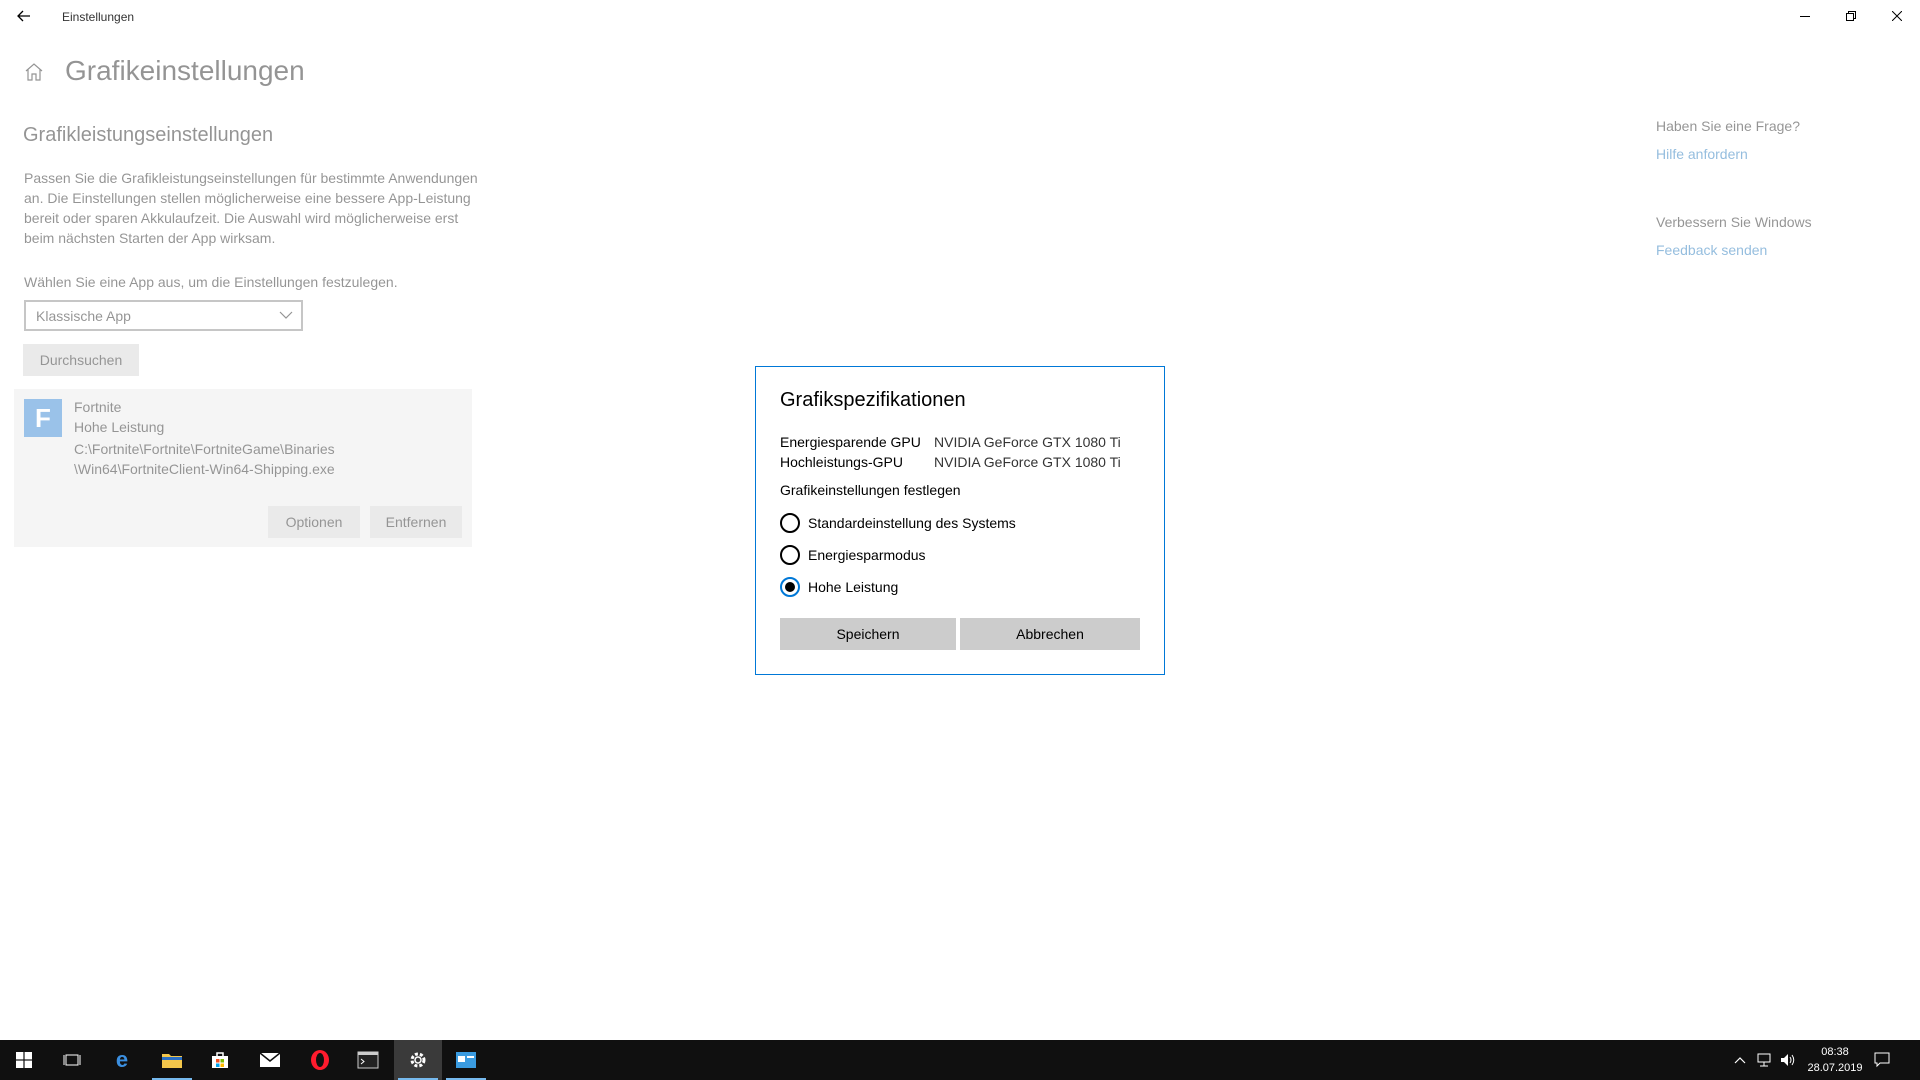 This screenshot has width=1920, height=1080. I want to click on app-type-selected: Klassische App, so click(83, 315).